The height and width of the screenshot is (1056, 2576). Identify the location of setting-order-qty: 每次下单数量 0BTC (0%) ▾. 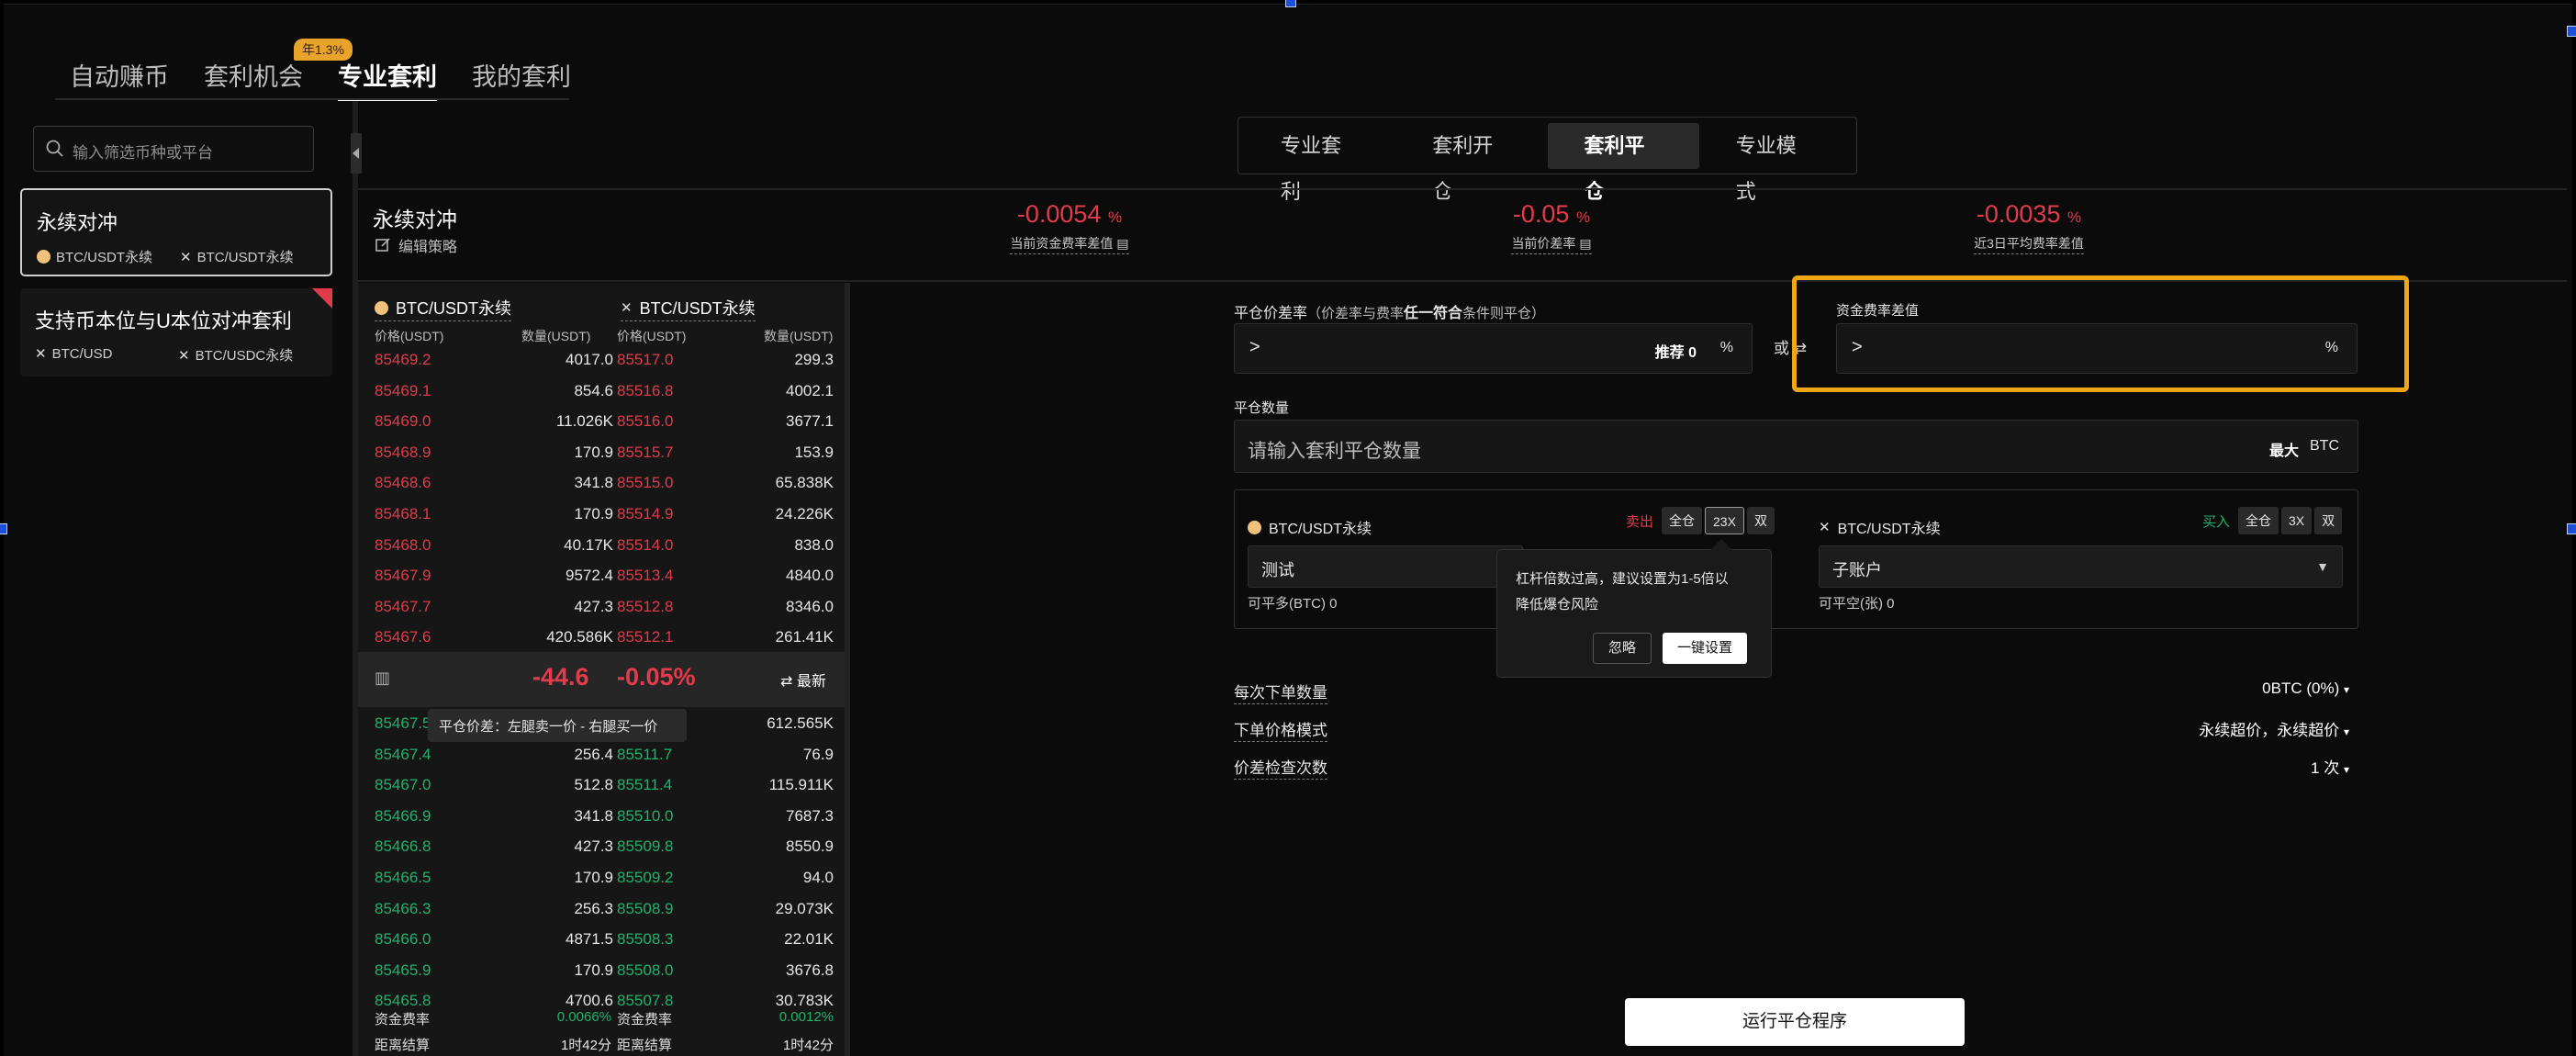
(1791, 691).